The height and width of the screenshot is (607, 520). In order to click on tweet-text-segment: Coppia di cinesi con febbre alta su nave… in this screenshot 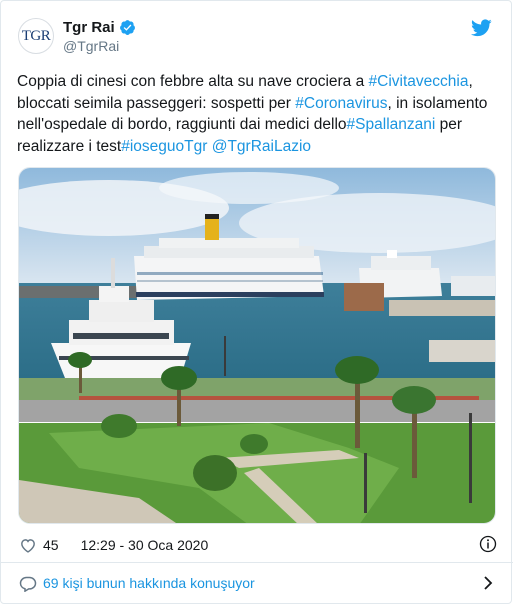, I will do `click(193, 81)`.